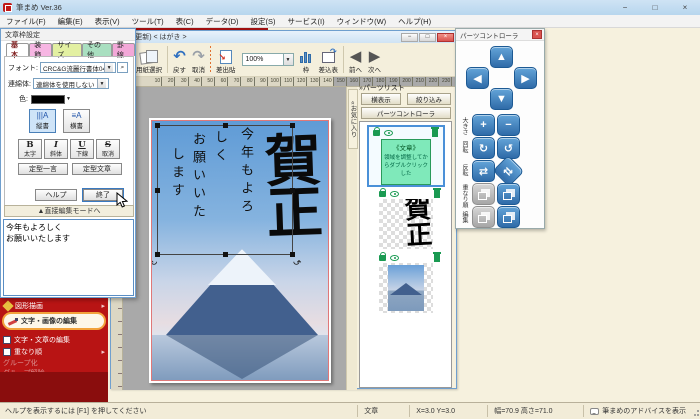 Image resolution: width=700 pixels, height=419 pixels. What do you see at coordinates (501, 57) in the screenshot?
I see `move-up-button: ▲` at bounding box center [501, 57].